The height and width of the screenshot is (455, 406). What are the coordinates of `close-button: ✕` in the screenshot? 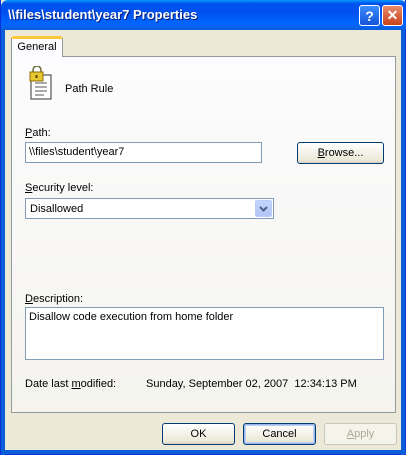 It's located at (392, 15).